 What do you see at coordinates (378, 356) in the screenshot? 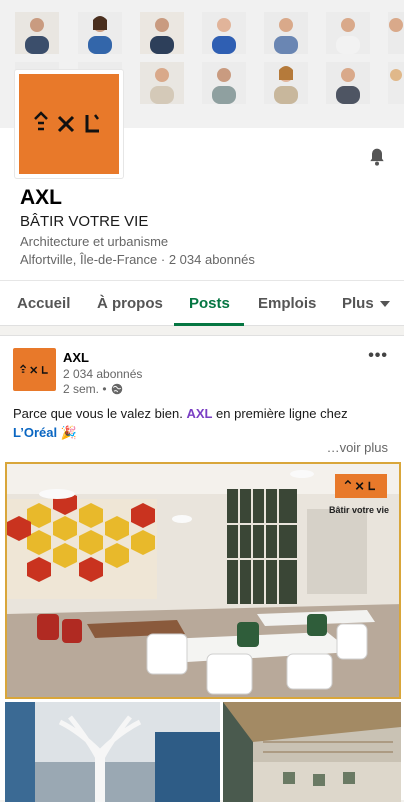
I see `more-icon: •••` at bounding box center [378, 356].